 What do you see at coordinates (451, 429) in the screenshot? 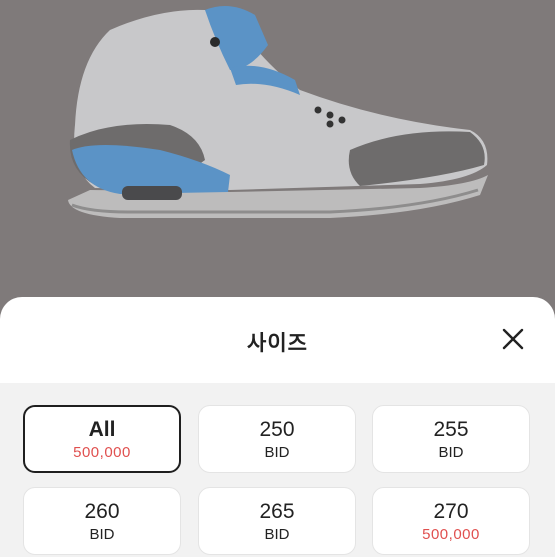
I see `size-label: 255` at bounding box center [451, 429].